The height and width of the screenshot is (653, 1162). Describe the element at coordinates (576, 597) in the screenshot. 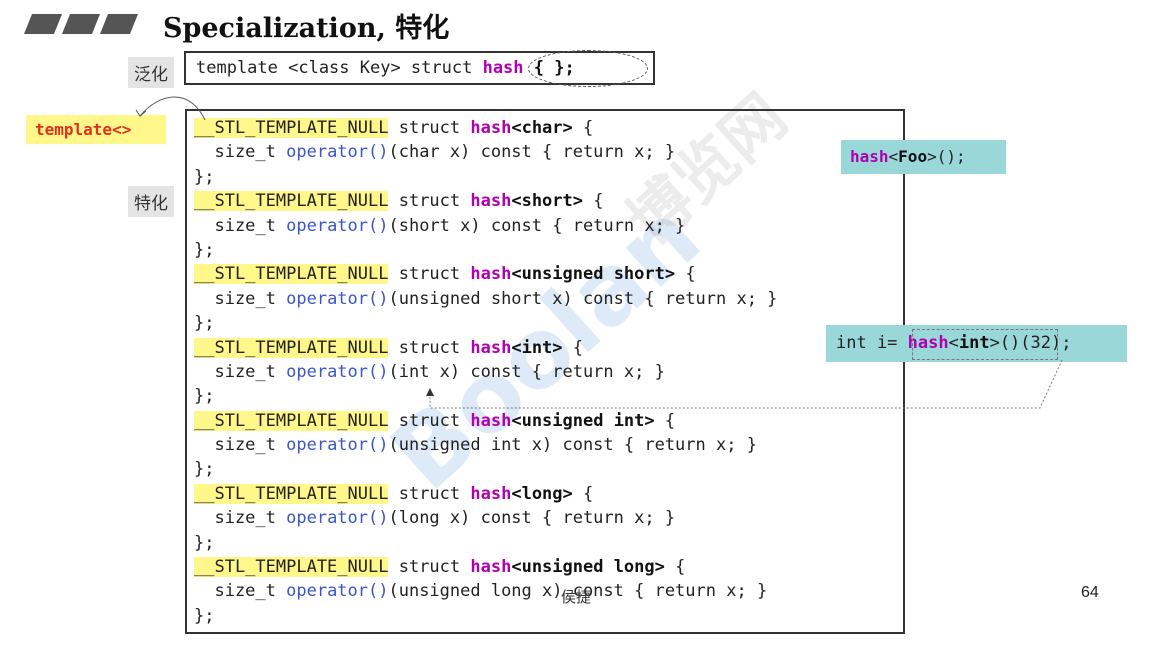

I see `author-name: 侯捷` at that location.